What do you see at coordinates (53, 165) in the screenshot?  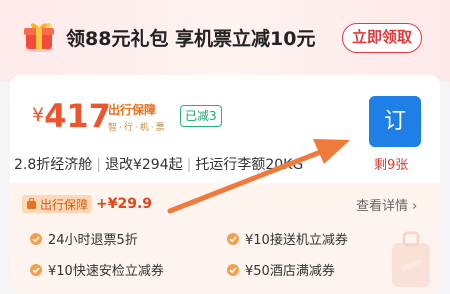 I see `cabin-discount: 2.8折经济舱` at bounding box center [53, 165].